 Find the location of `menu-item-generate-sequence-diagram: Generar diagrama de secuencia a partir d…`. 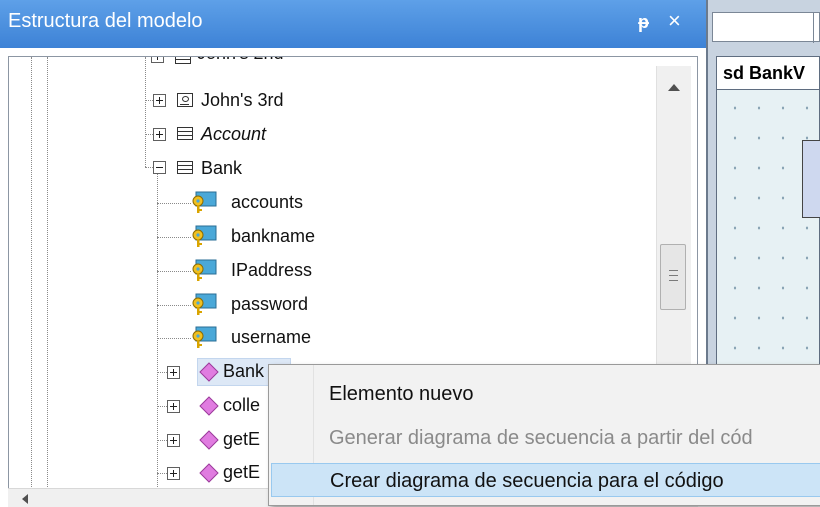

menu-item-generate-sequence-diagram: Generar diagrama de secuencia a partir d… is located at coordinates (541, 438).